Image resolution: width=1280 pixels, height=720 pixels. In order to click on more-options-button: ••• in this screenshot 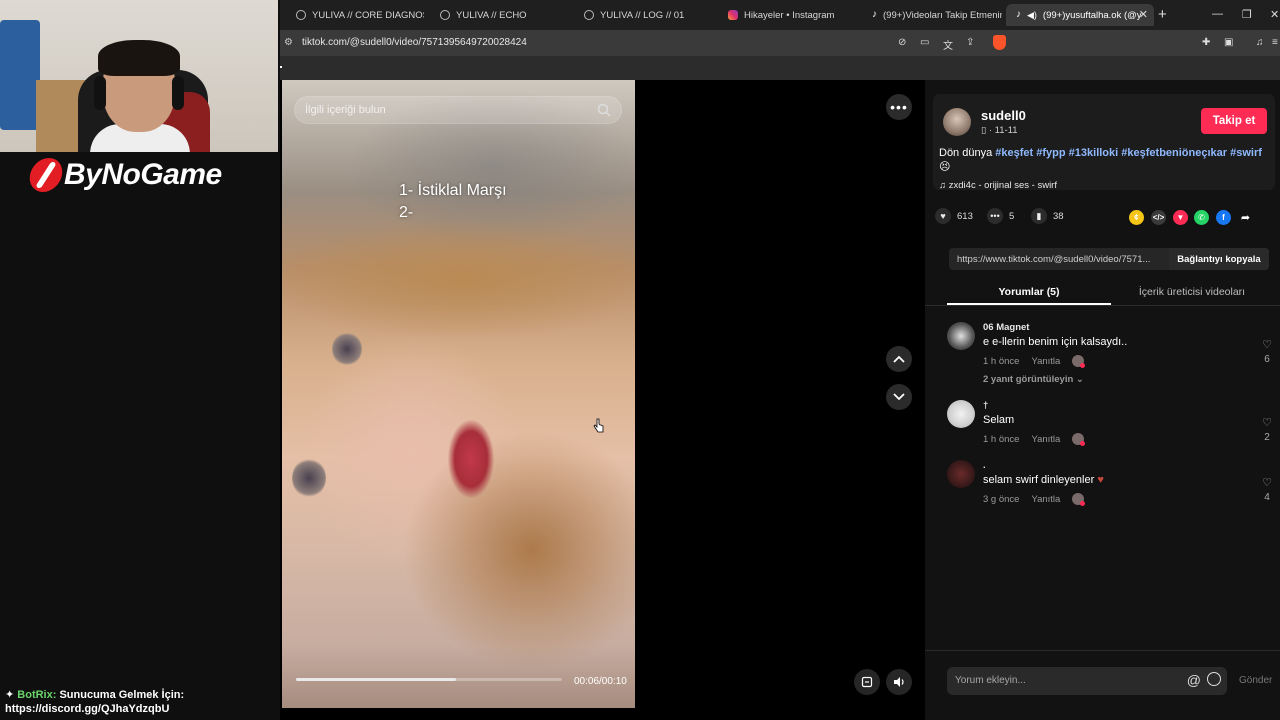, I will do `click(899, 107)`.